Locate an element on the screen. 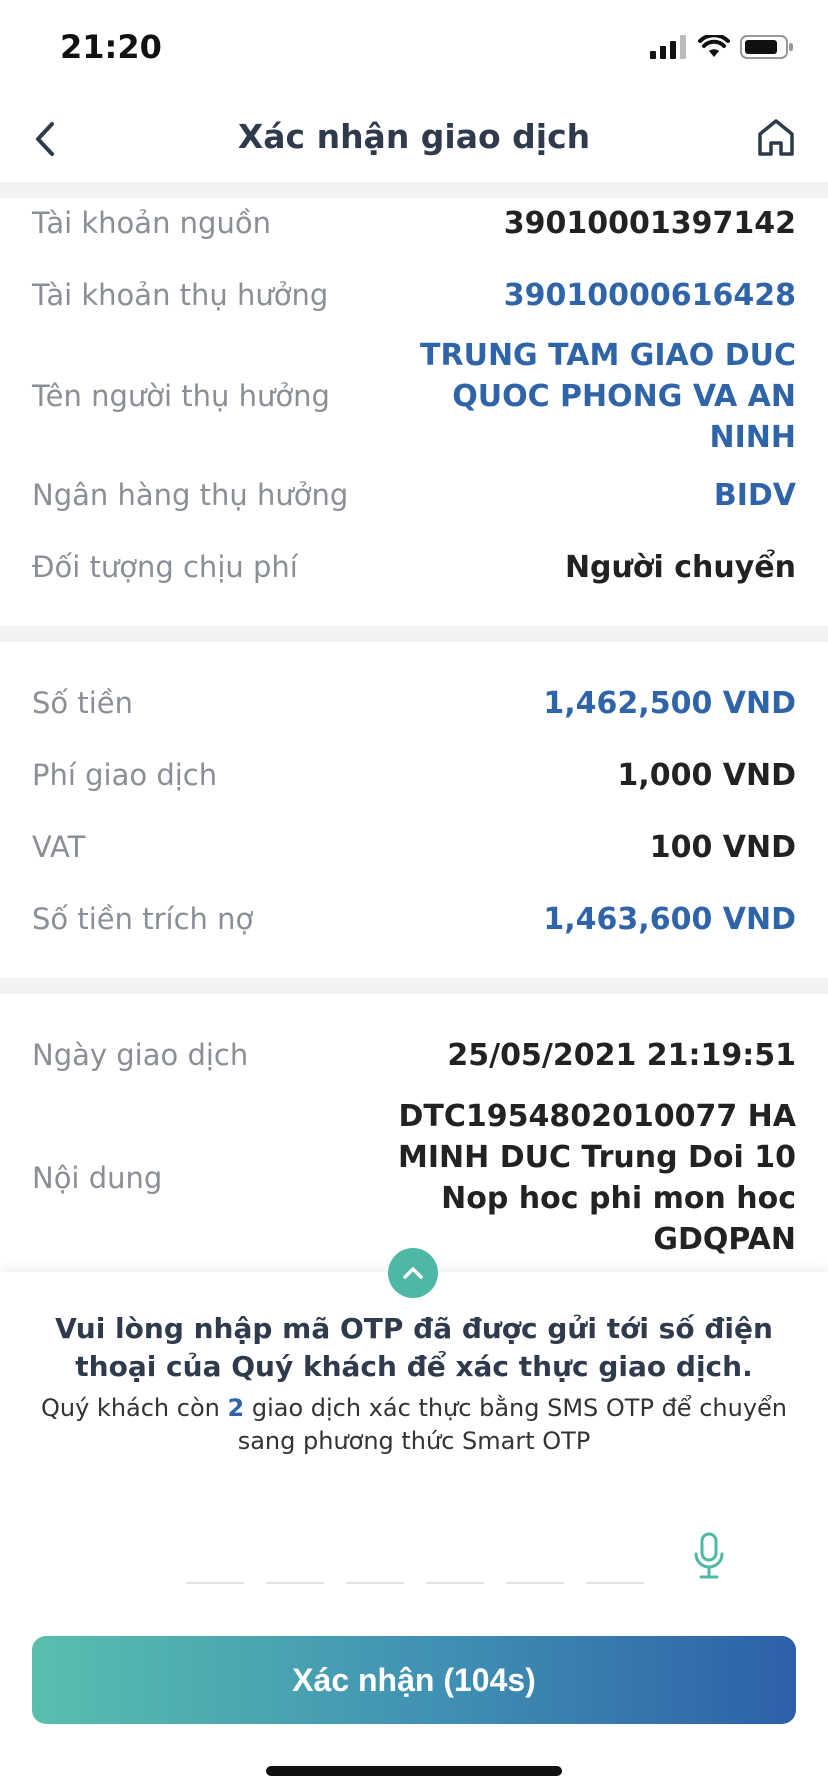  row-label: Số tiền is located at coordinates (83, 703).